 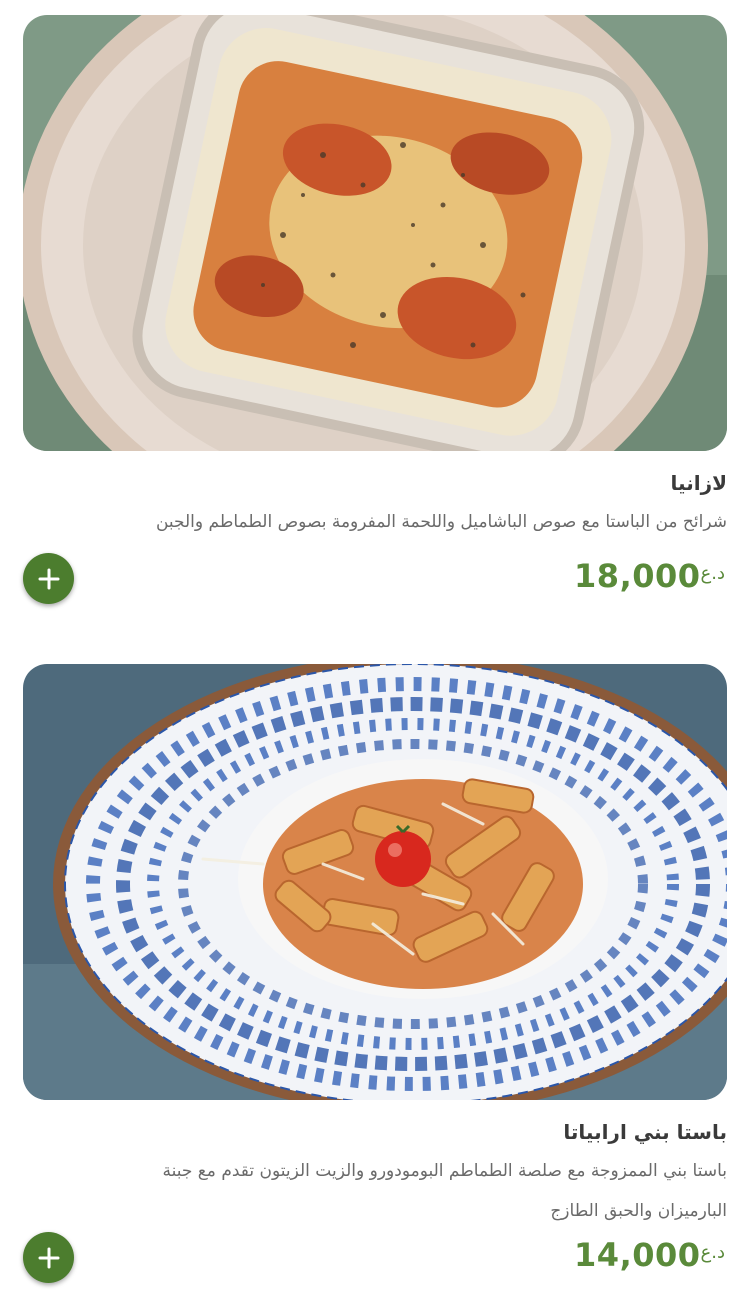 What do you see at coordinates (375, 581) in the screenshot?
I see `item-footer: 18,000 د.ع` at bounding box center [375, 581].